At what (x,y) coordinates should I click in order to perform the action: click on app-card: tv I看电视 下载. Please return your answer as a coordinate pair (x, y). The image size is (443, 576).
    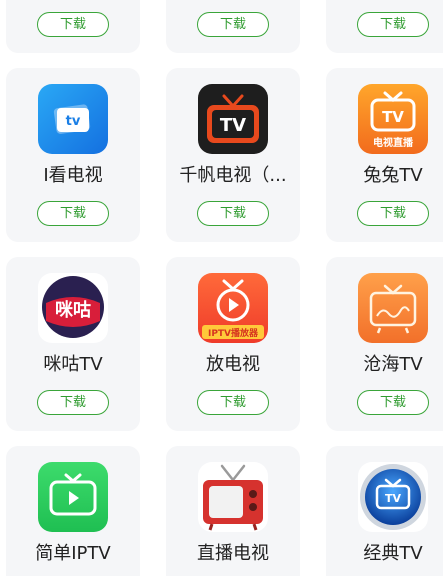
    Looking at the image, I should click on (73, 155).